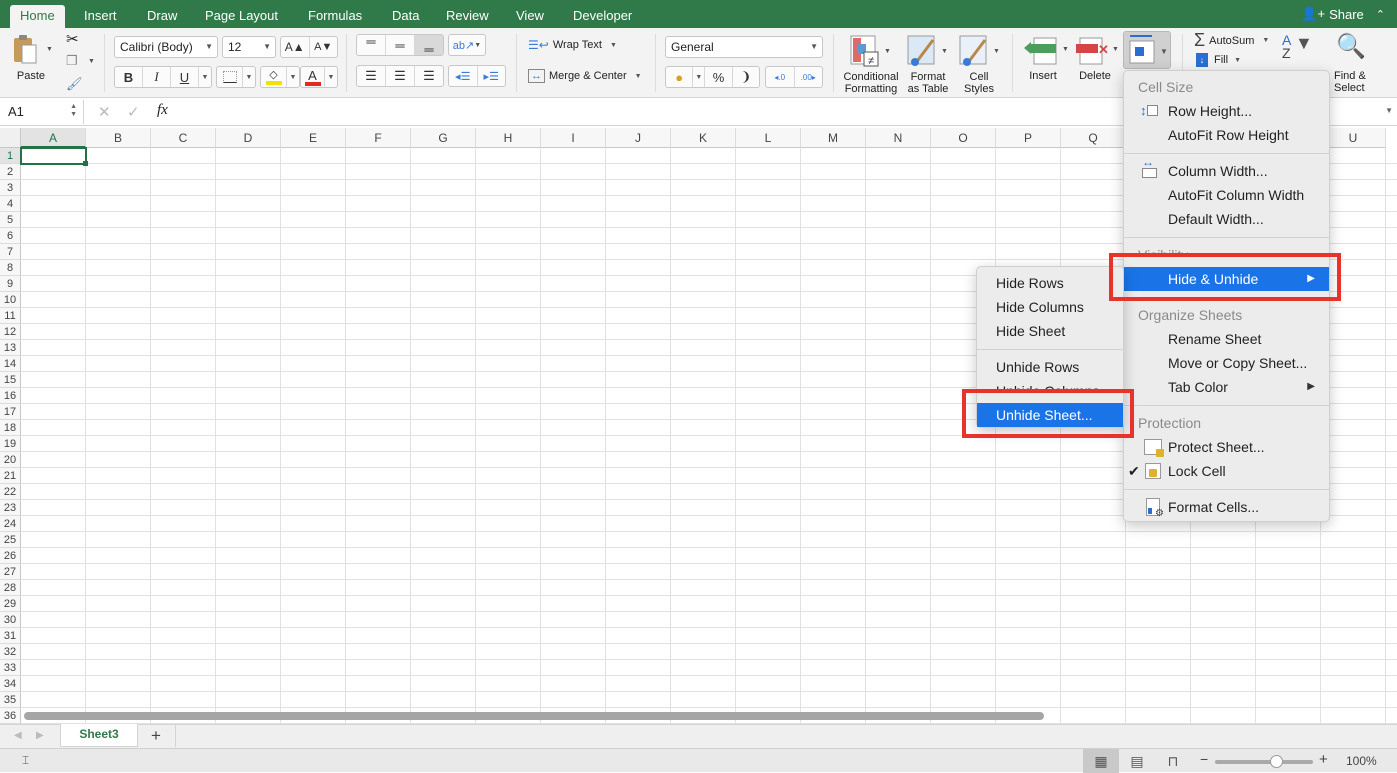  I want to click on italic-button: I, so click(157, 77).